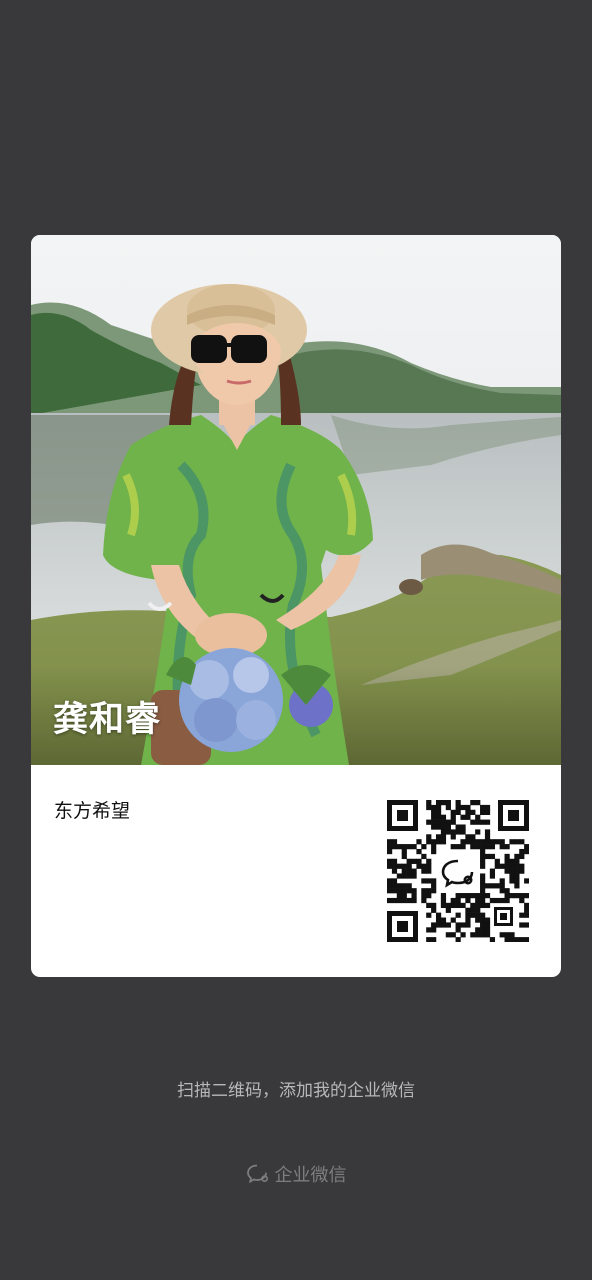 The image size is (592, 1280). What do you see at coordinates (258, 1174) in the screenshot?
I see `wecom-chat-icon` at bounding box center [258, 1174].